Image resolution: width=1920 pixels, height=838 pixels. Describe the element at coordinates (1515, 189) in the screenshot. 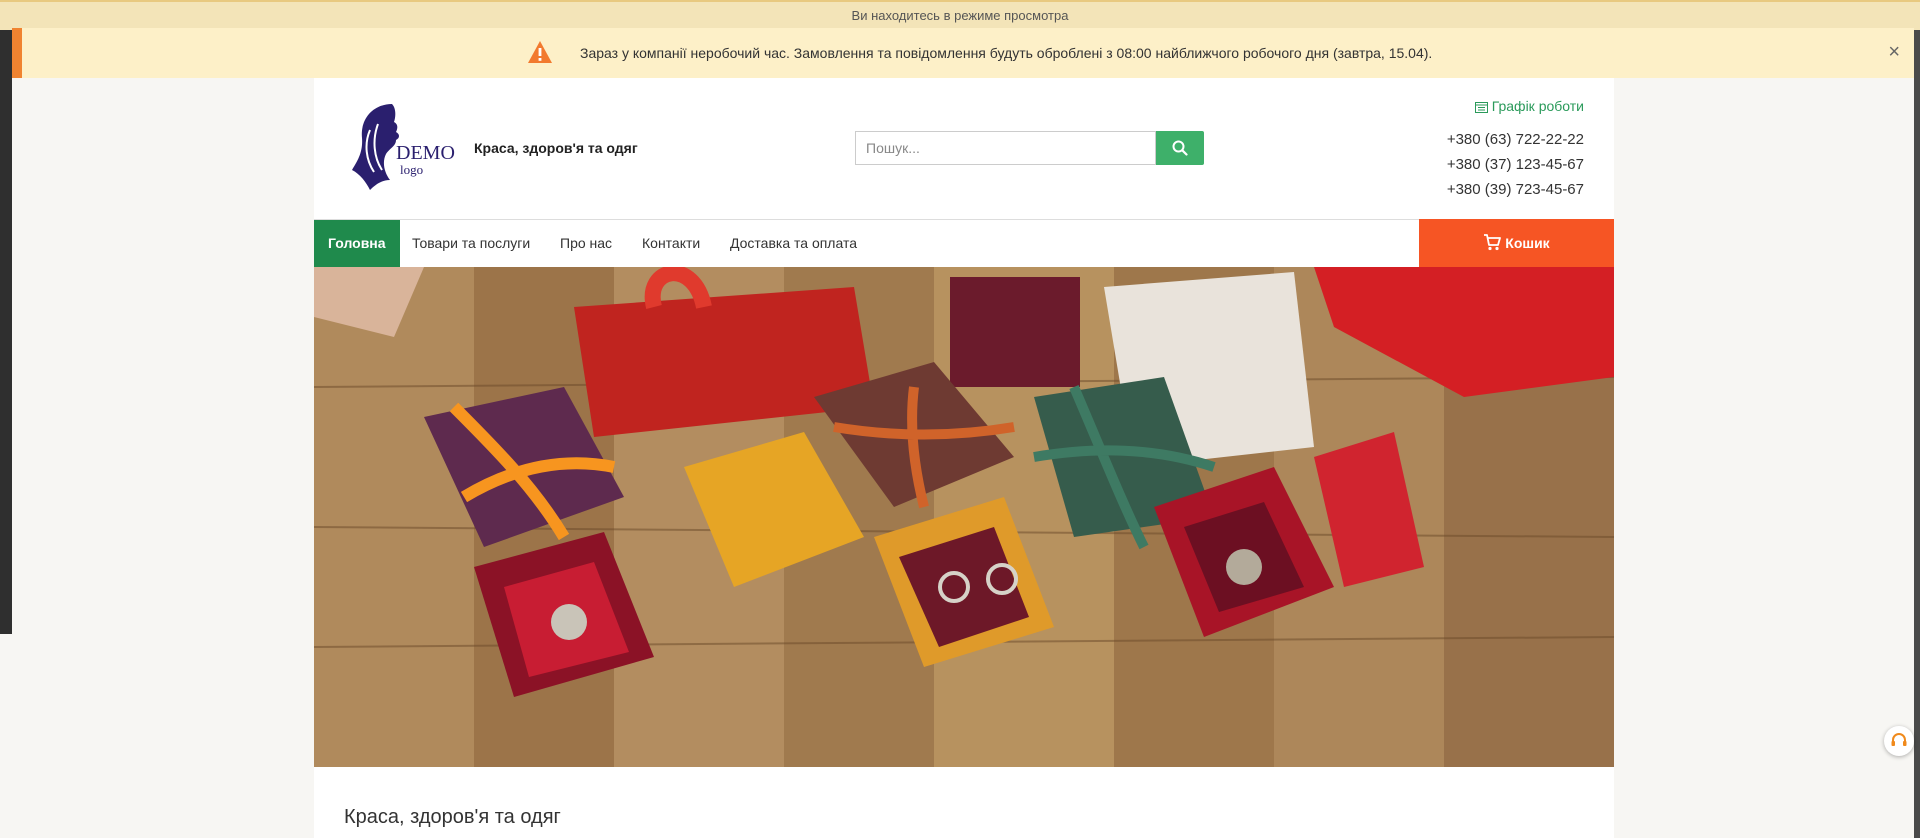

I see `phone-number: +380 (39) 723-45-67` at that location.